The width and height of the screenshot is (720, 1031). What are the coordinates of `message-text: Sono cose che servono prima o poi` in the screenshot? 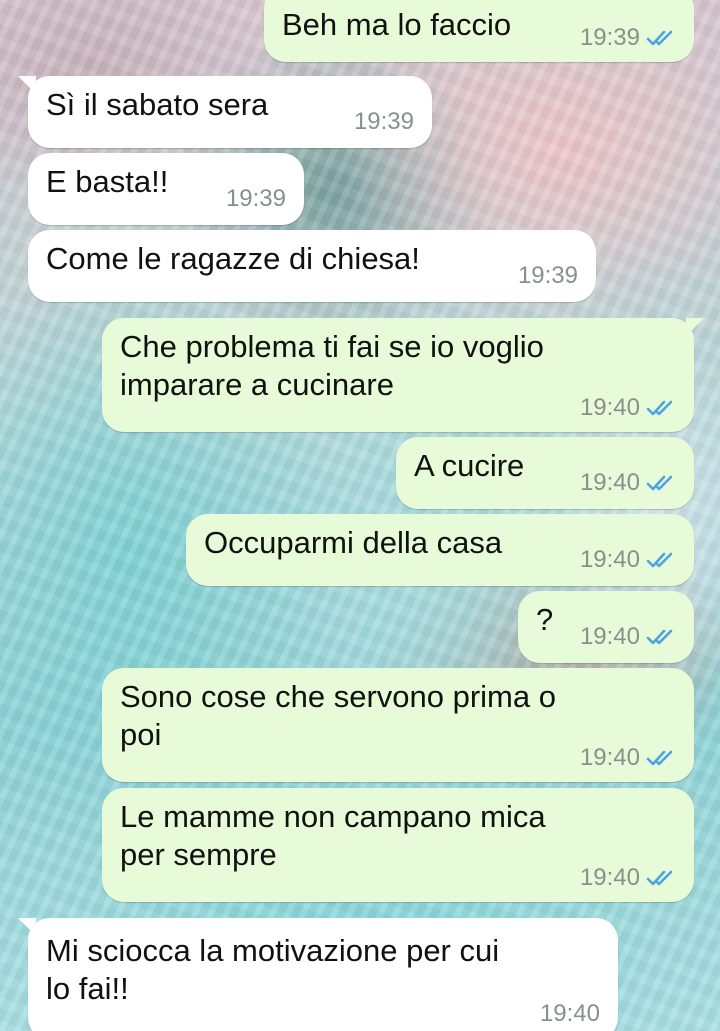 It's located at (338, 715).